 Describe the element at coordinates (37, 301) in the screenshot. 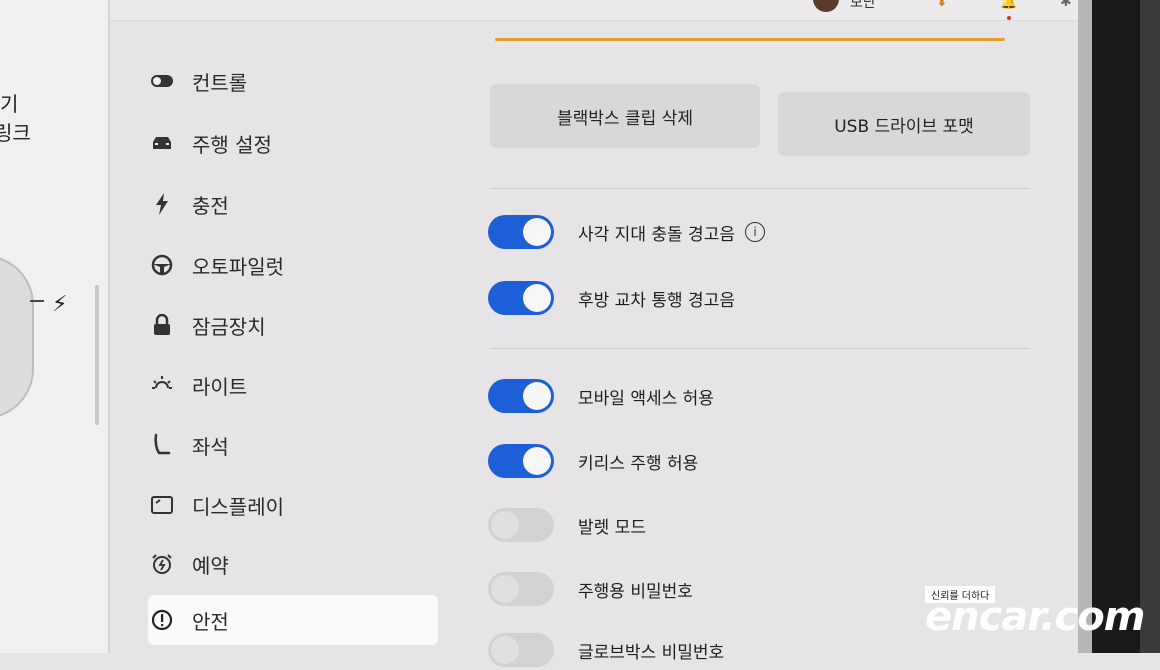

I see `charge-port-indicator` at that location.